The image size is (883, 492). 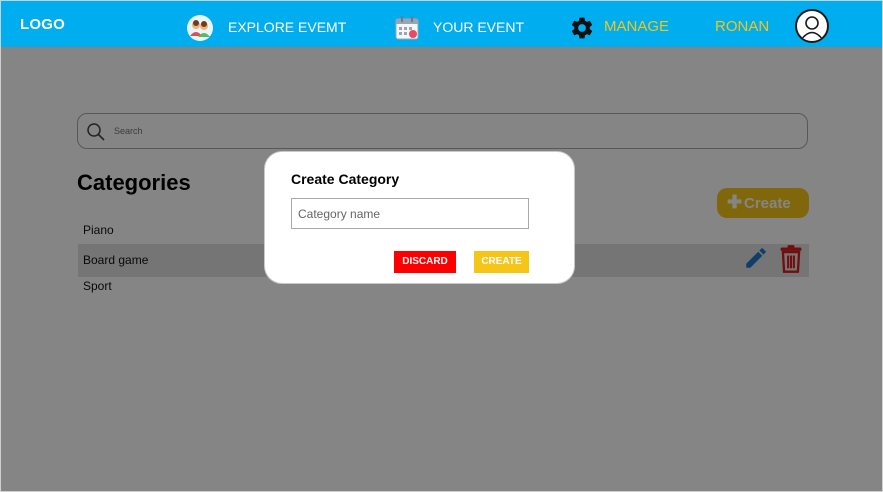 What do you see at coordinates (200, 29) in the screenshot?
I see `explore-icon` at bounding box center [200, 29].